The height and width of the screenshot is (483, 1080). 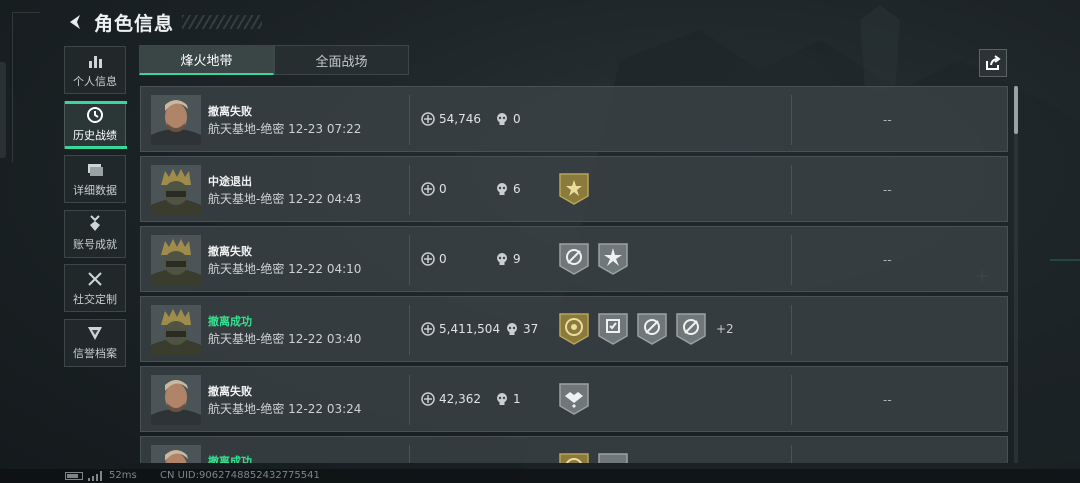 I want to click on match-detail: 航天基地-绝密 12-22 03:40, so click(x=285, y=339).